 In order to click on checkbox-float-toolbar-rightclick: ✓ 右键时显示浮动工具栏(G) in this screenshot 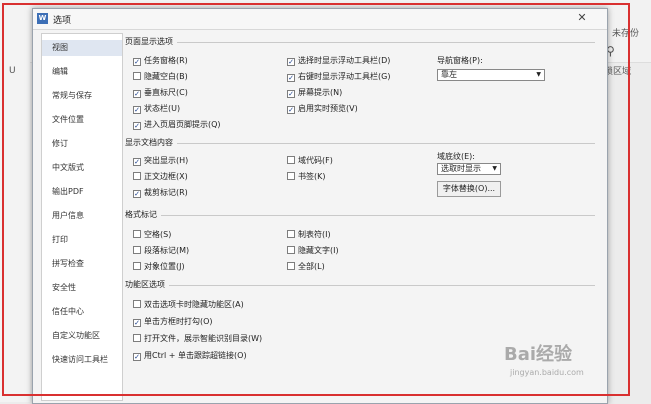, I will do `click(338, 77)`.